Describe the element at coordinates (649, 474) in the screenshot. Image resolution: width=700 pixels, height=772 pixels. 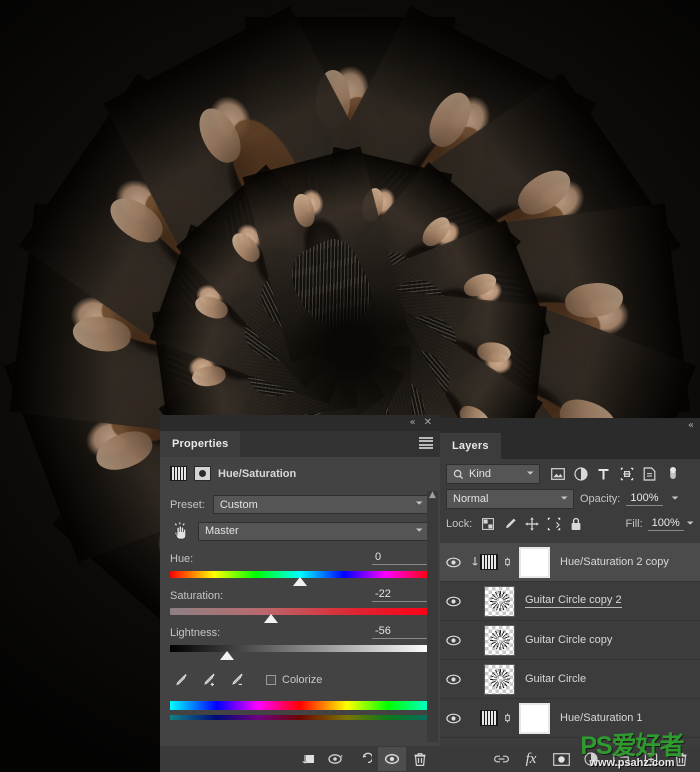
I see `smart-object-filter-icon` at that location.